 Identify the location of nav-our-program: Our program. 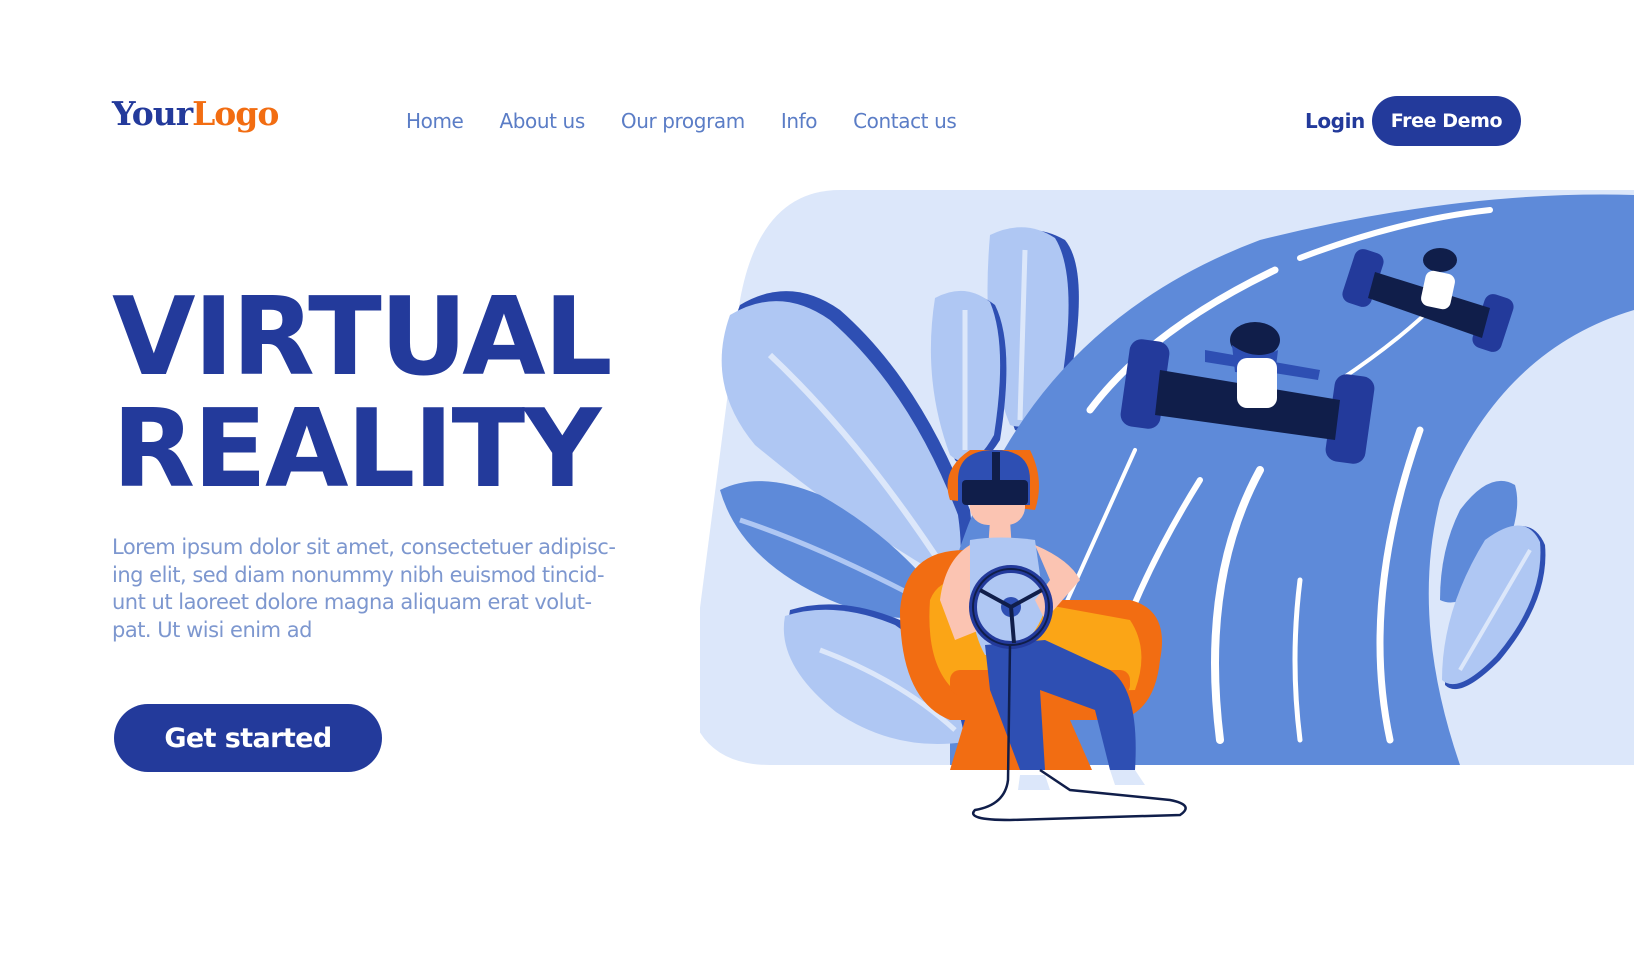
(683, 121).